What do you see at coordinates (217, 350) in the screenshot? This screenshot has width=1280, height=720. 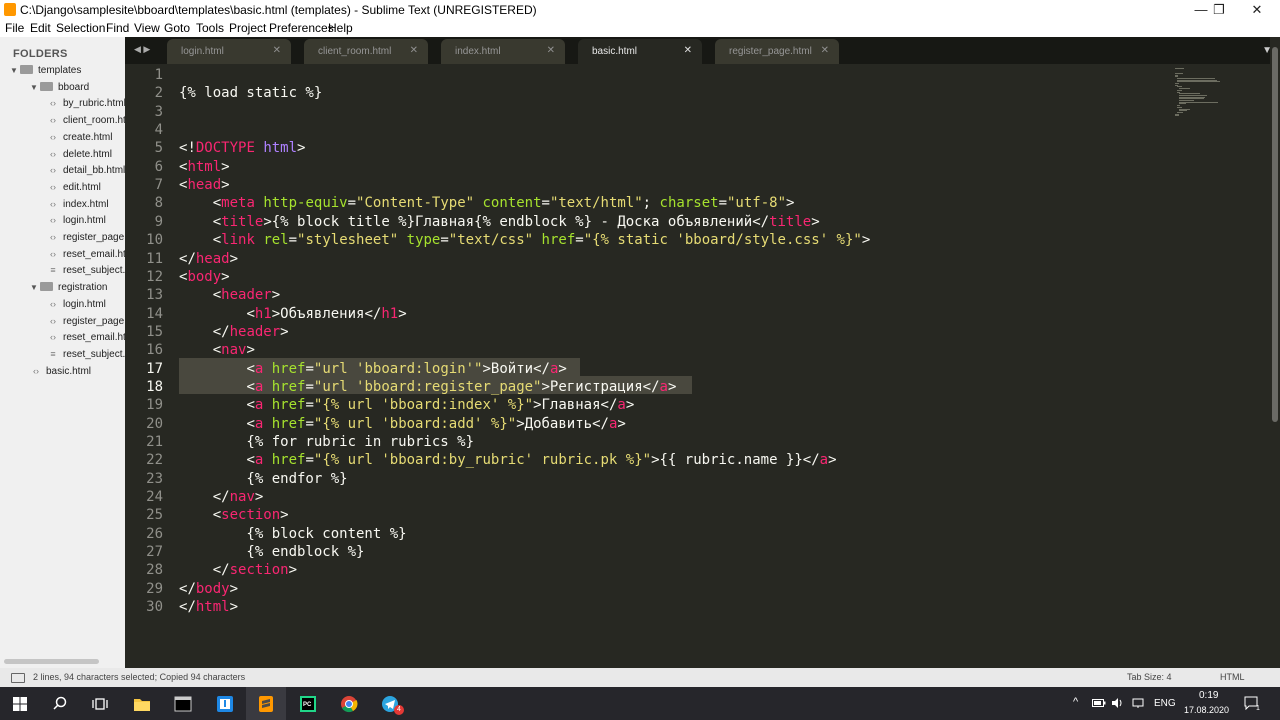 I see `code-line: <nav>` at bounding box center [217, 350].